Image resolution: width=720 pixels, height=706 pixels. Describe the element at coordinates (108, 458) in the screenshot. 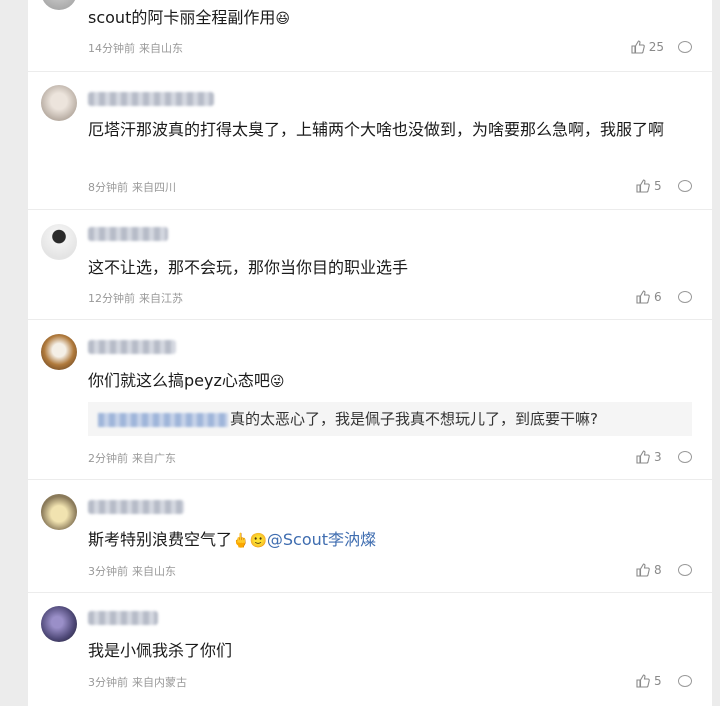

I see `comment-time: 2分钟前` at that location.